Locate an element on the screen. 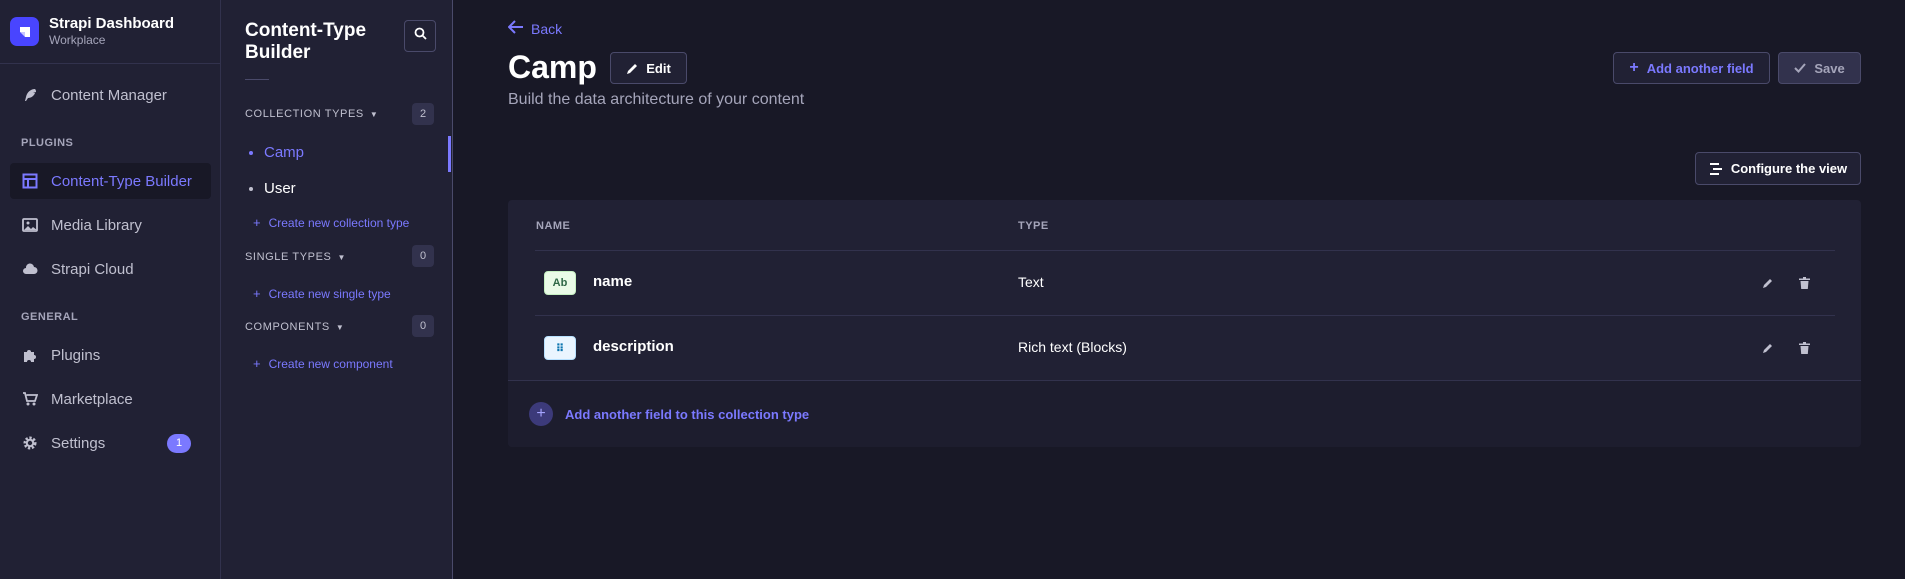  section-label: COMPONENTS is located at coordinates (287, 327).